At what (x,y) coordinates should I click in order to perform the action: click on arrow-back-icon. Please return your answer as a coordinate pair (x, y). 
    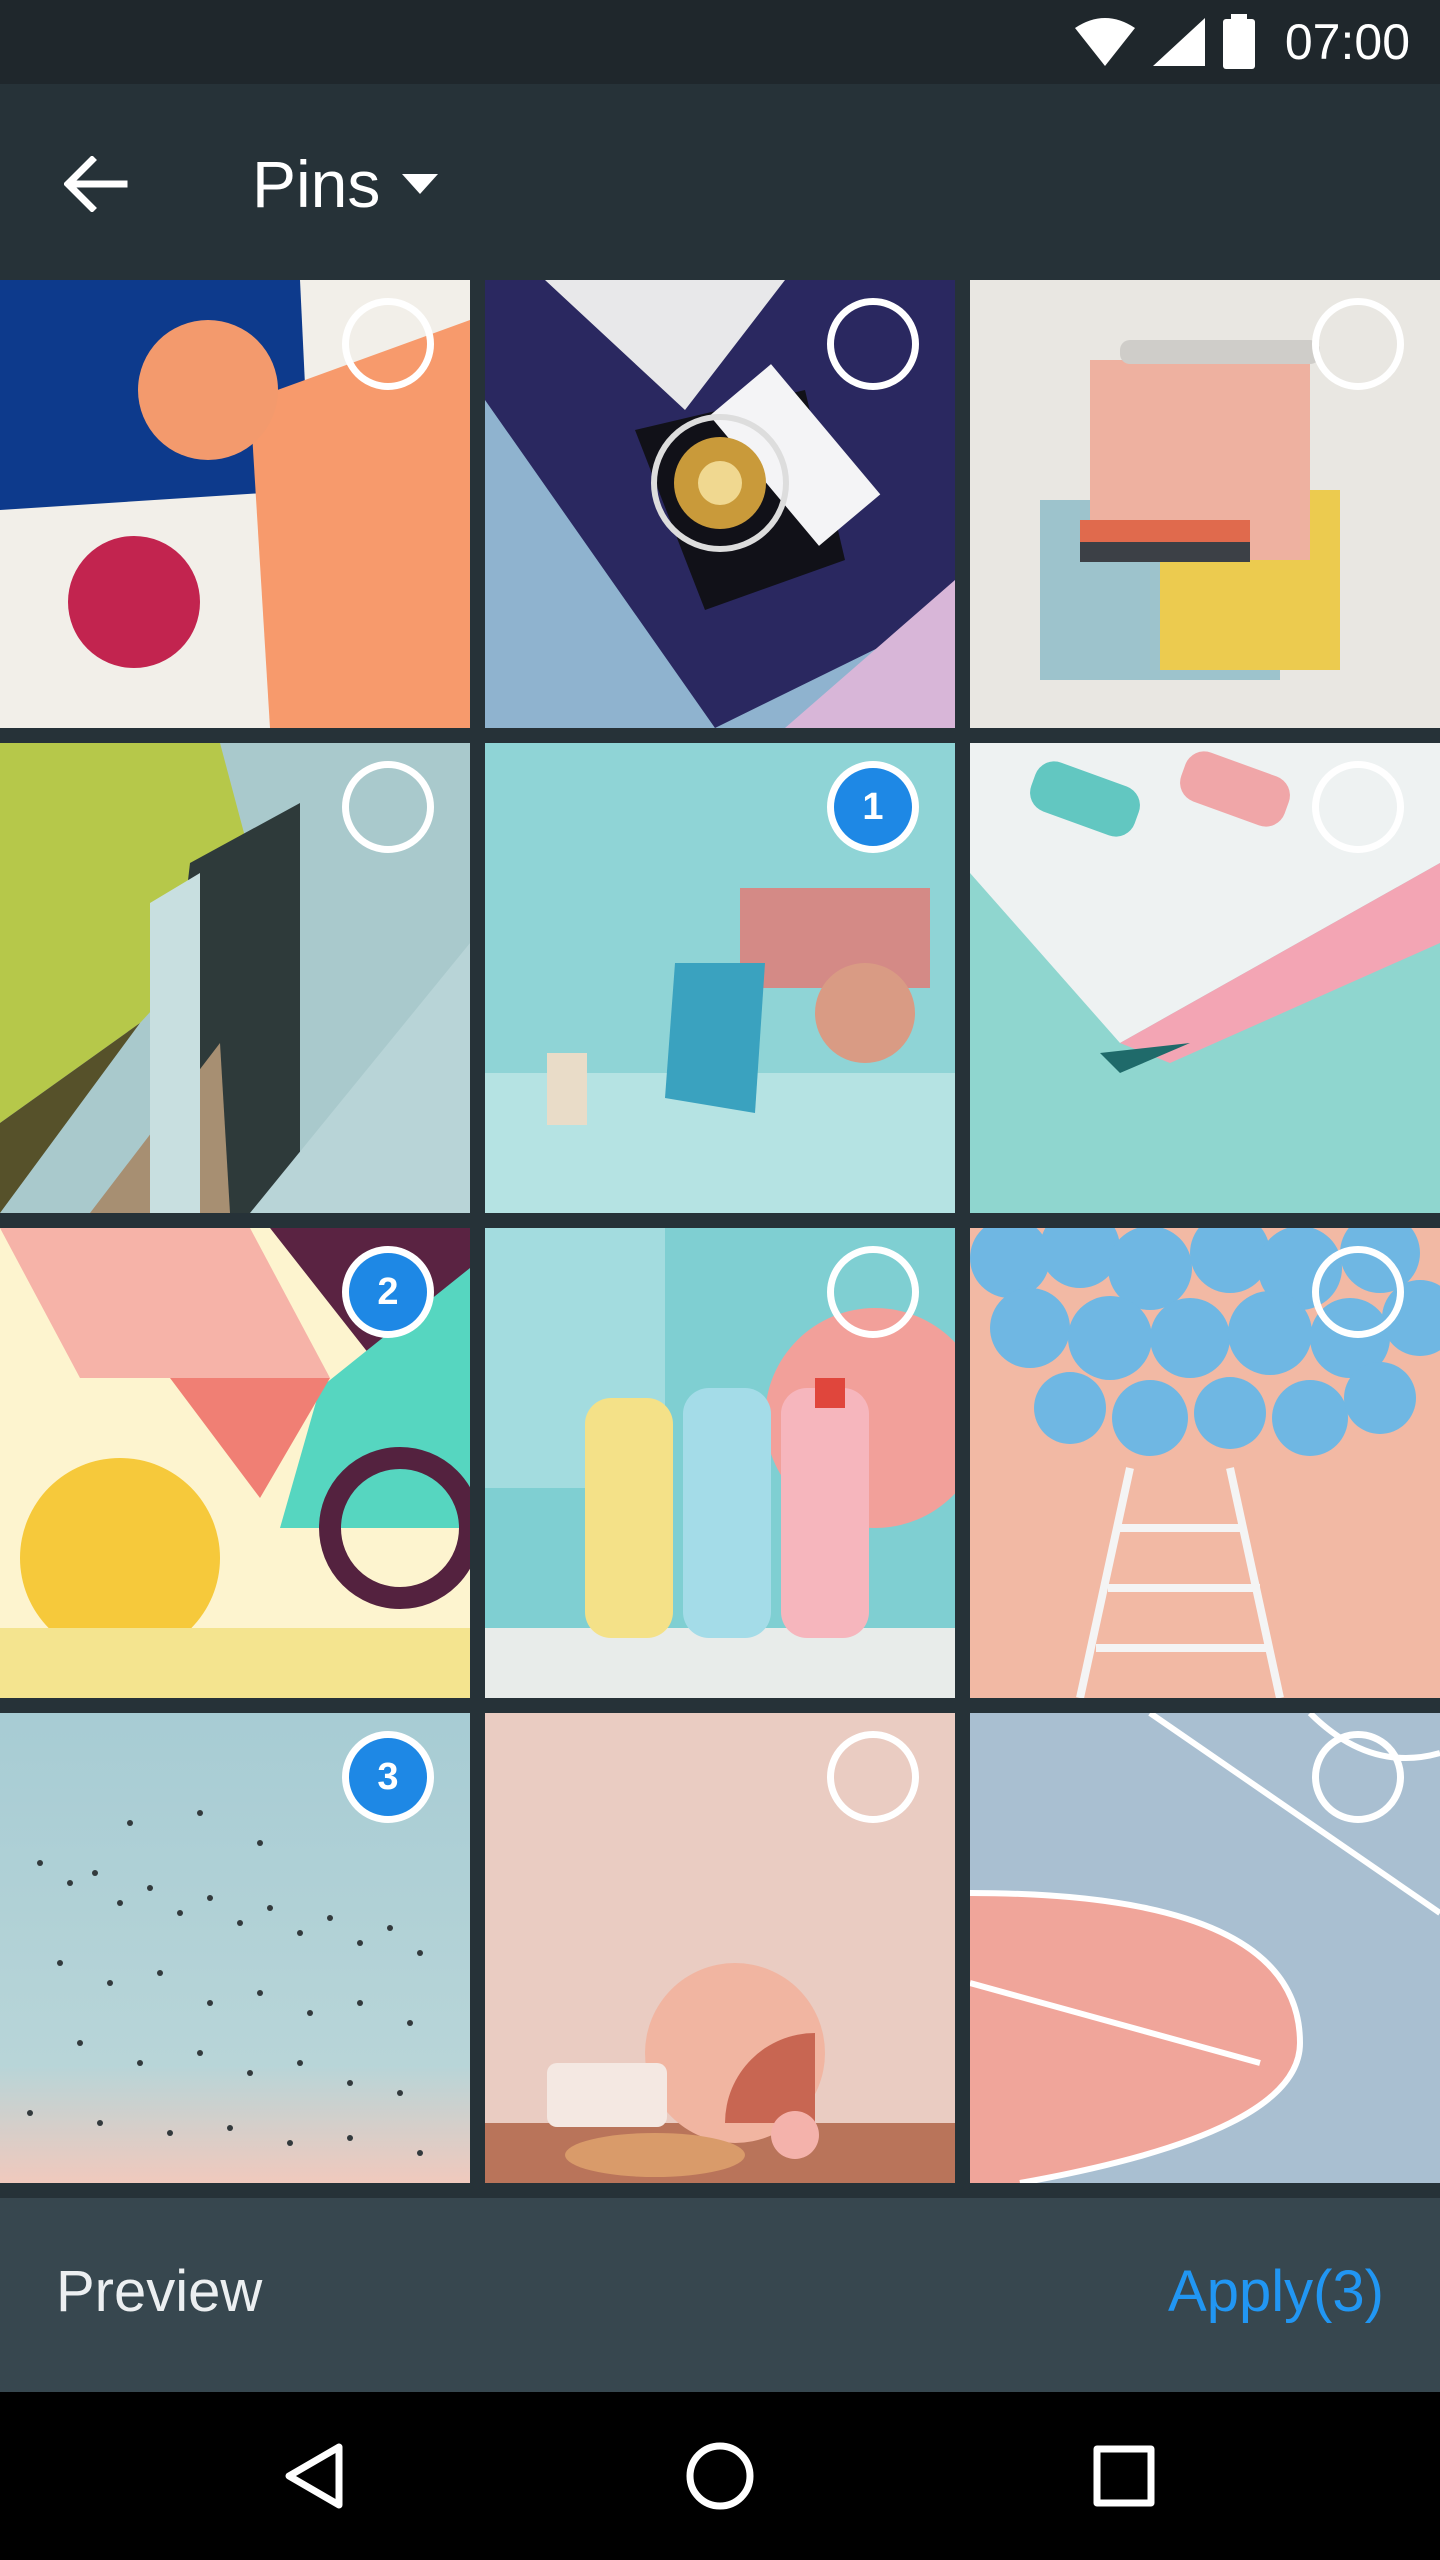
    Looking at the image, I should click on (96, 184).